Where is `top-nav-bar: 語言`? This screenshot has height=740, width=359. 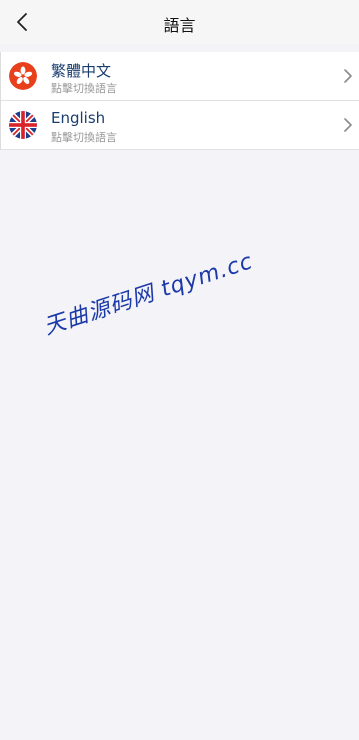 top-nav-bar: 語言 is located at coordinates (179, 22).